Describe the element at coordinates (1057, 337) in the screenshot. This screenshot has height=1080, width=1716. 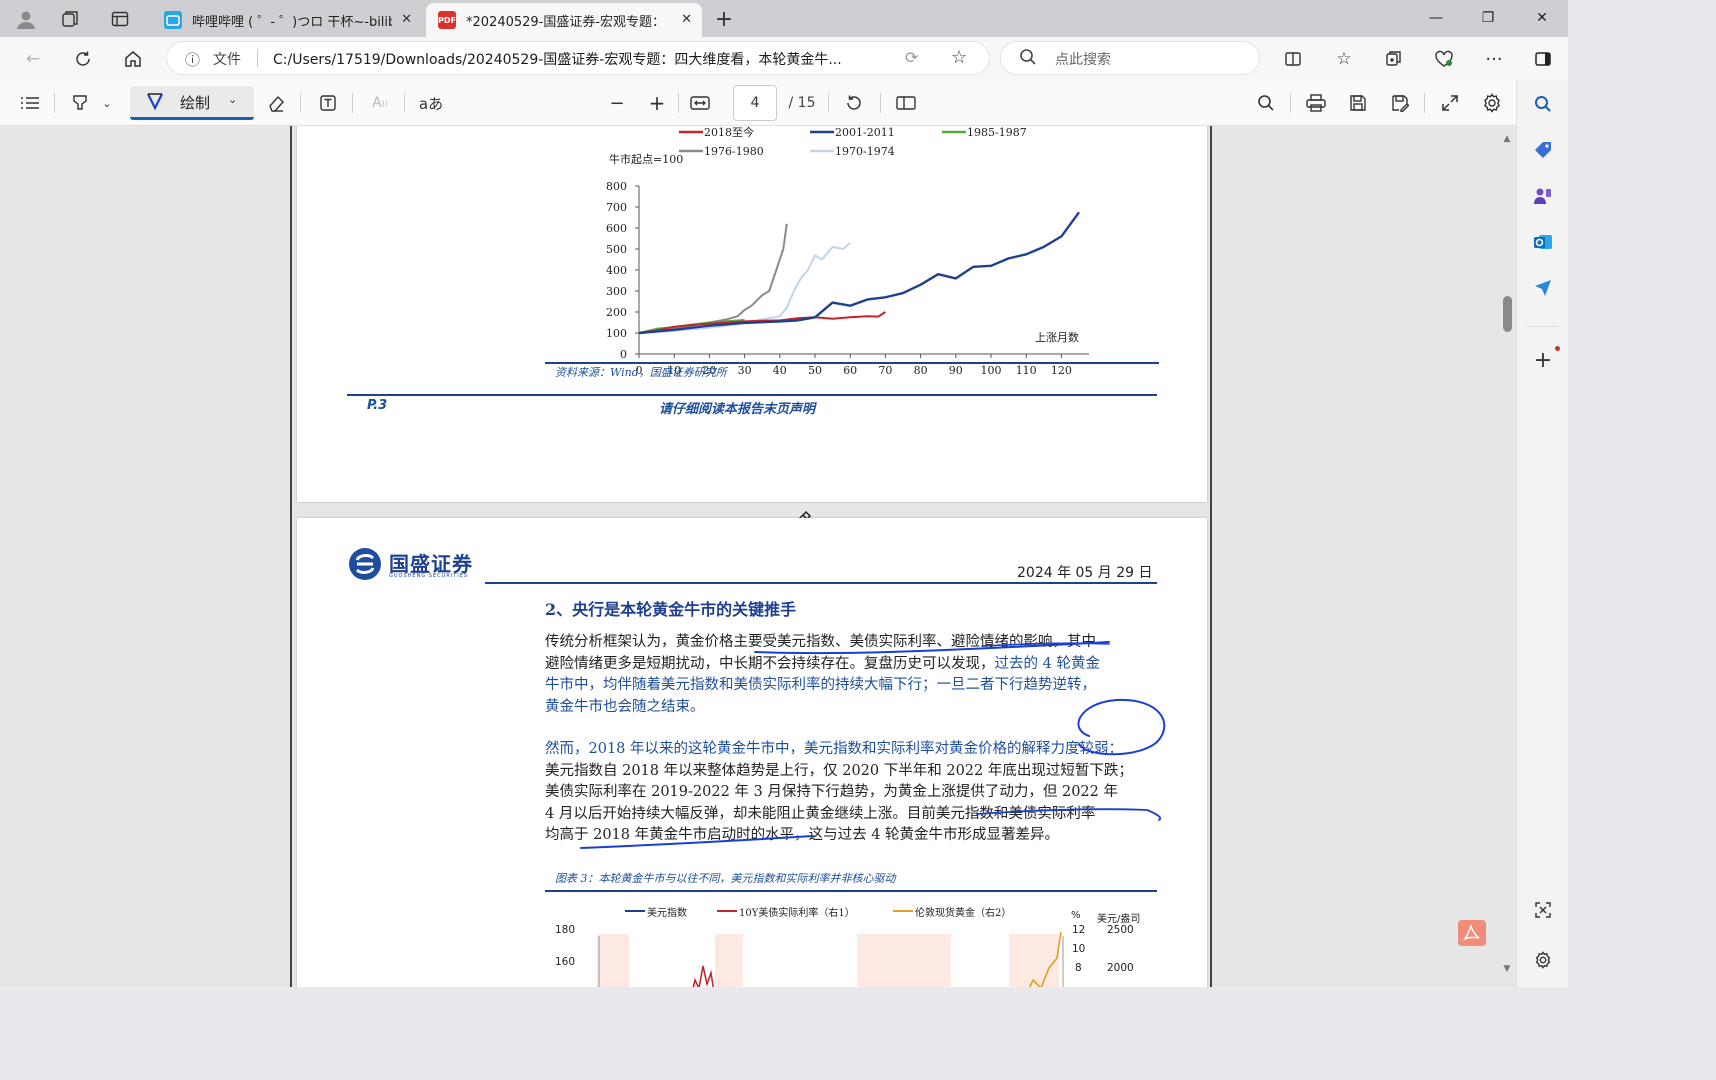
I see `x-axis-title: 上涨月数` at that location.